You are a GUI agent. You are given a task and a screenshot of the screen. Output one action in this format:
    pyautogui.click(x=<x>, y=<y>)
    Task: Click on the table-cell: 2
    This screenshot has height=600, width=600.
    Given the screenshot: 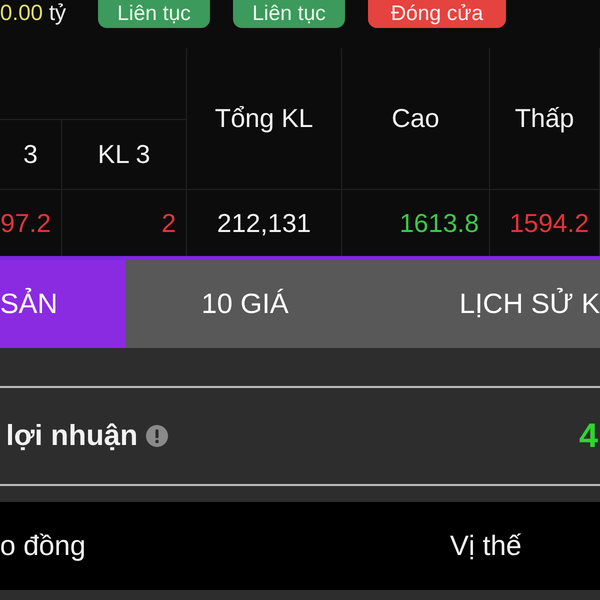 What is the action you would take?
    pyautogui.click(x=169, y=223)
    